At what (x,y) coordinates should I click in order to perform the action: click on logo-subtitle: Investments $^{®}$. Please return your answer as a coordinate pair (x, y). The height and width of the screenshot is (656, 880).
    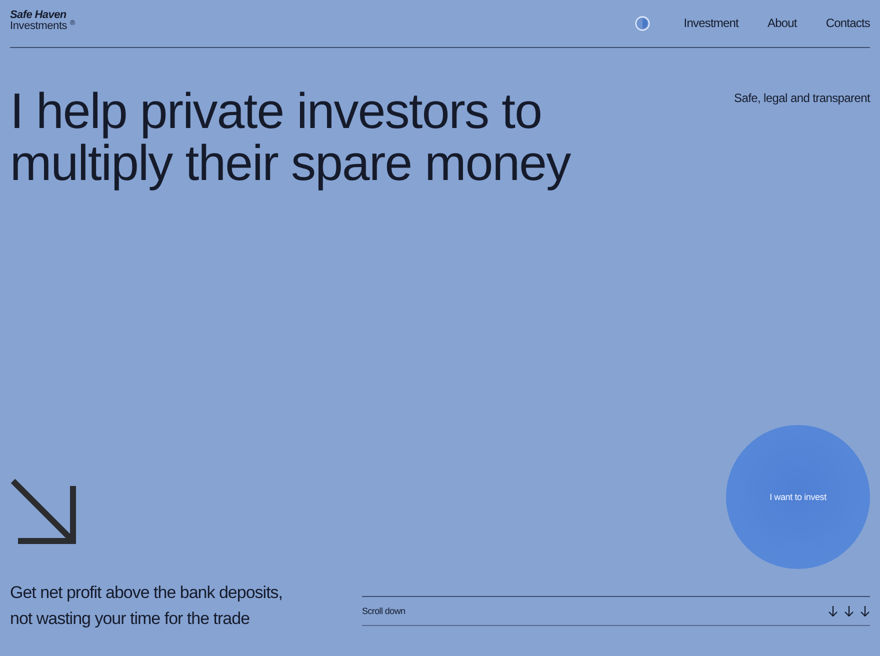
    Looking at the image, I should click on (42, 26).